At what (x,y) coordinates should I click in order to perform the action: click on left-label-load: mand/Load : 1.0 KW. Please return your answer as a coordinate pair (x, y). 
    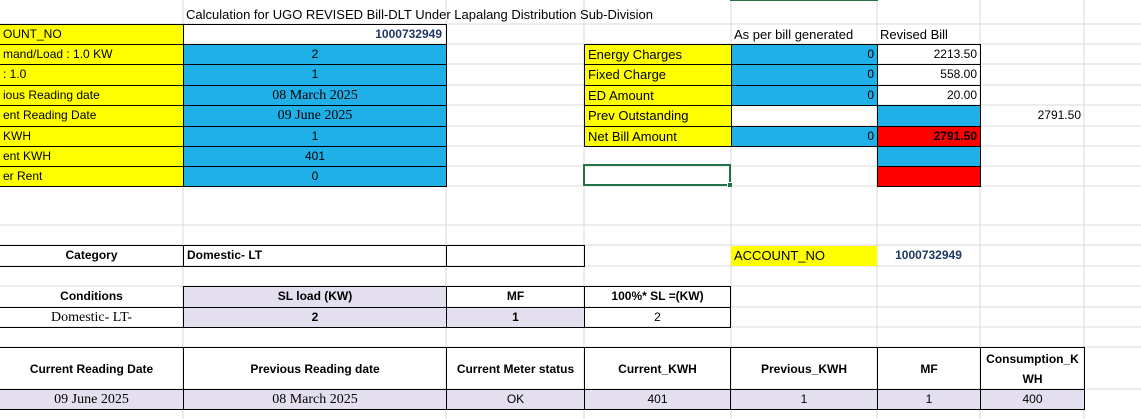
    Looking at the image, I should click on (92, 54).